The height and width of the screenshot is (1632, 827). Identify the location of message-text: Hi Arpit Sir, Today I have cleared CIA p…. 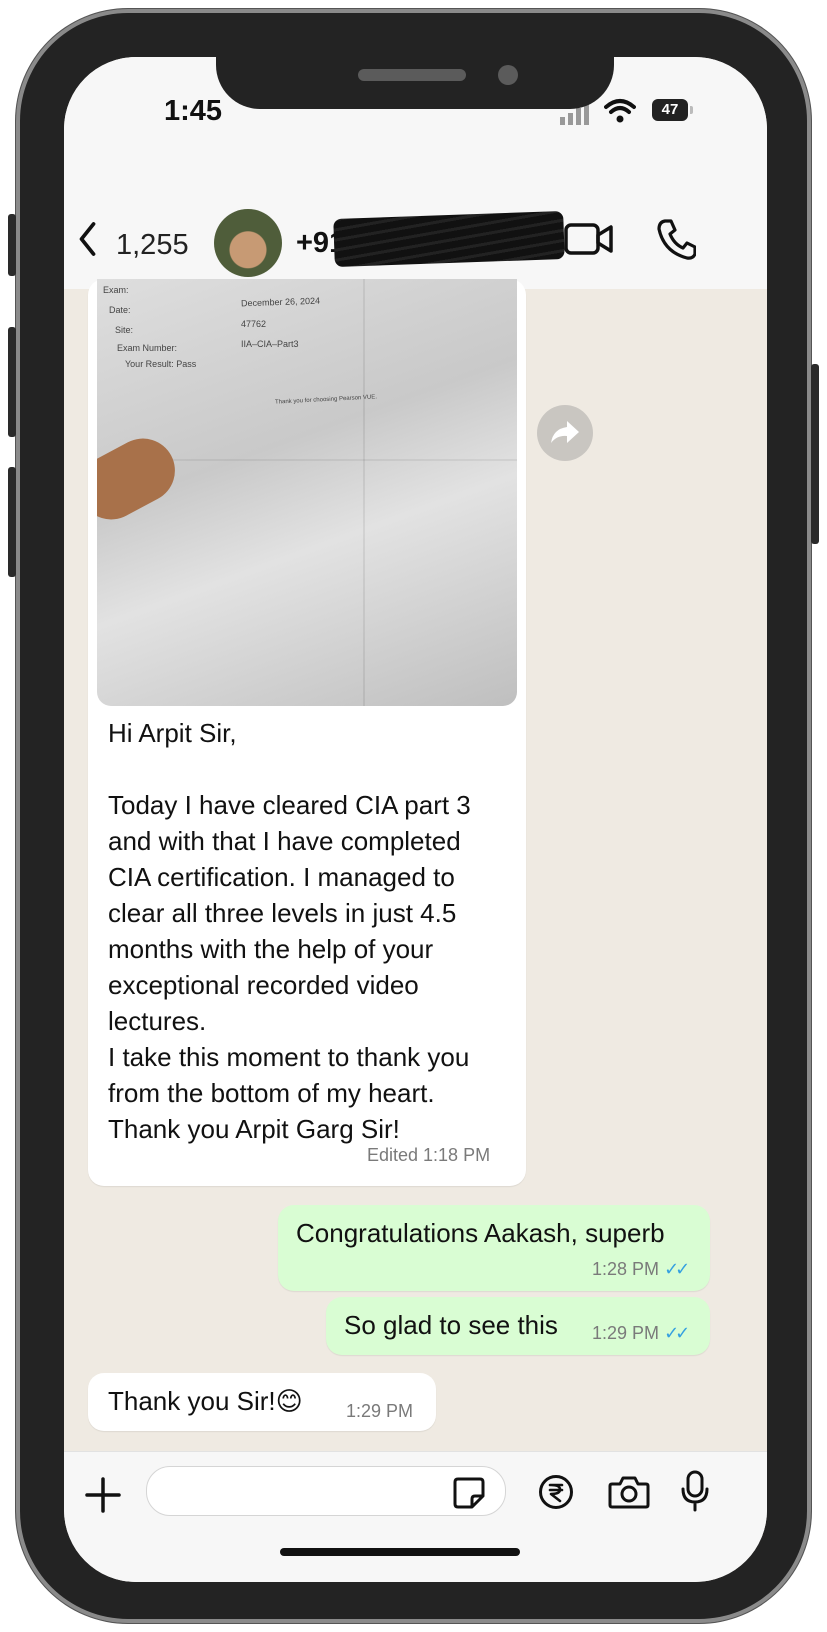
(289, 931).